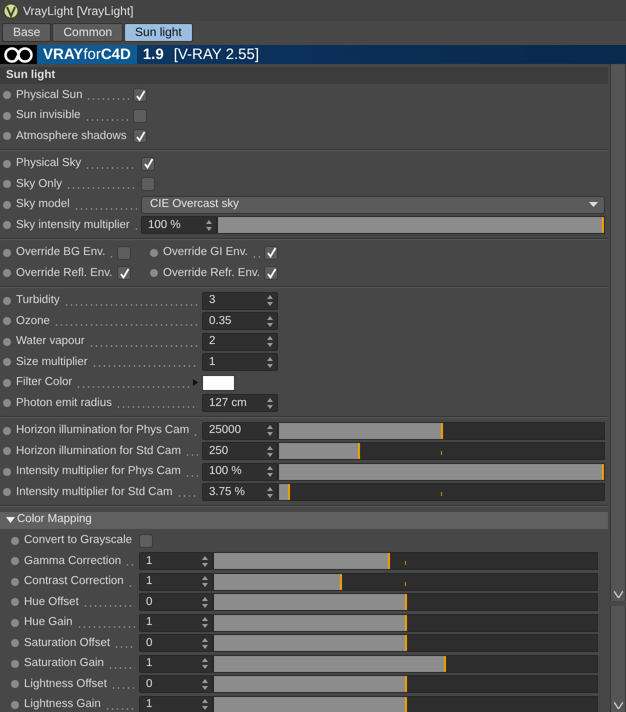  Describe the element at coordinates (39, 184) in the screenshot. I see `field-label: Sky Only` at that location.